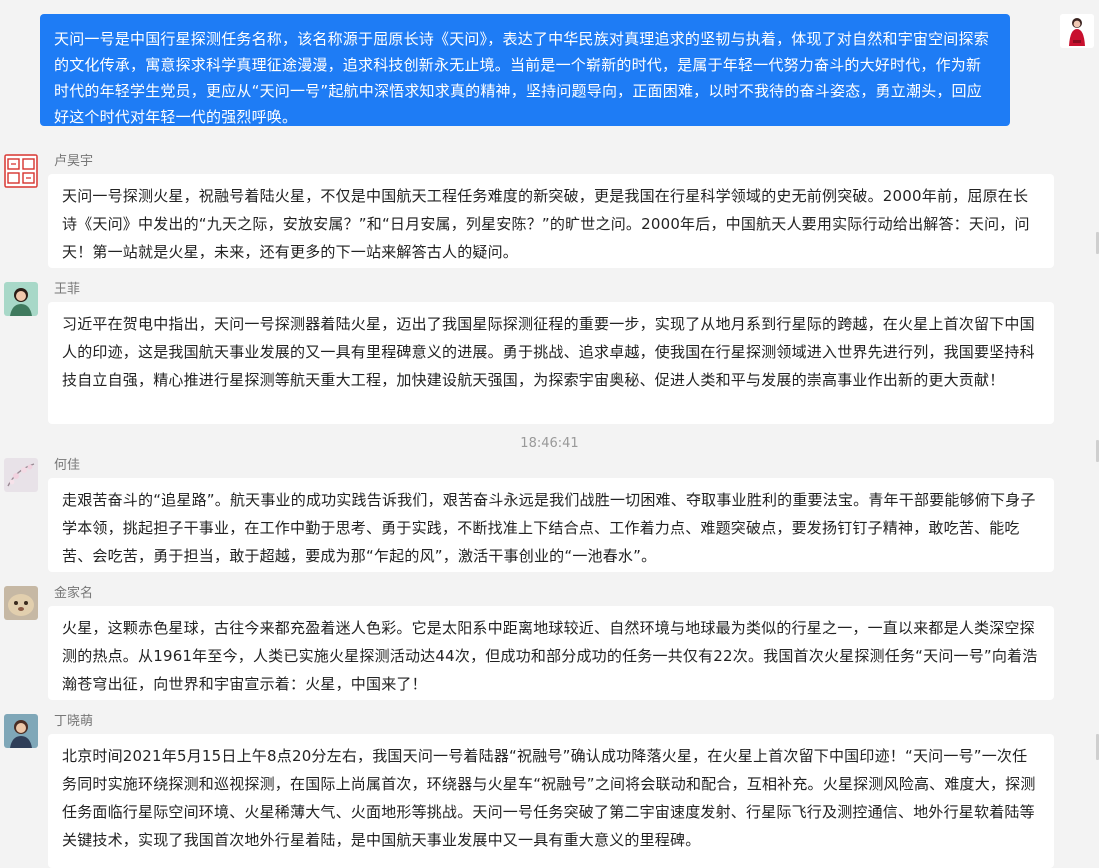 Image resolution: width=1099 pixels, height=868 pixels. I want to click on sender-name: 何佳, so click(67, 465).